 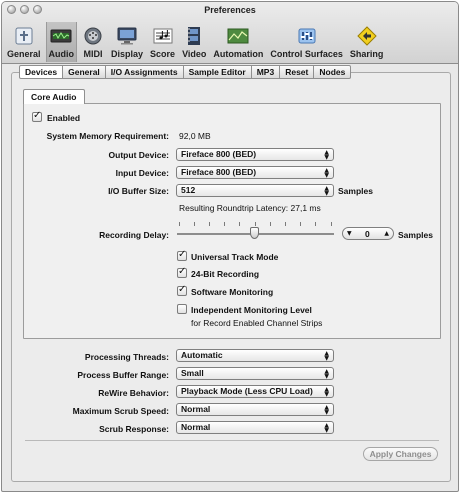 I want to click on output-device-label: Output Device:, so click(x=138, y=155).